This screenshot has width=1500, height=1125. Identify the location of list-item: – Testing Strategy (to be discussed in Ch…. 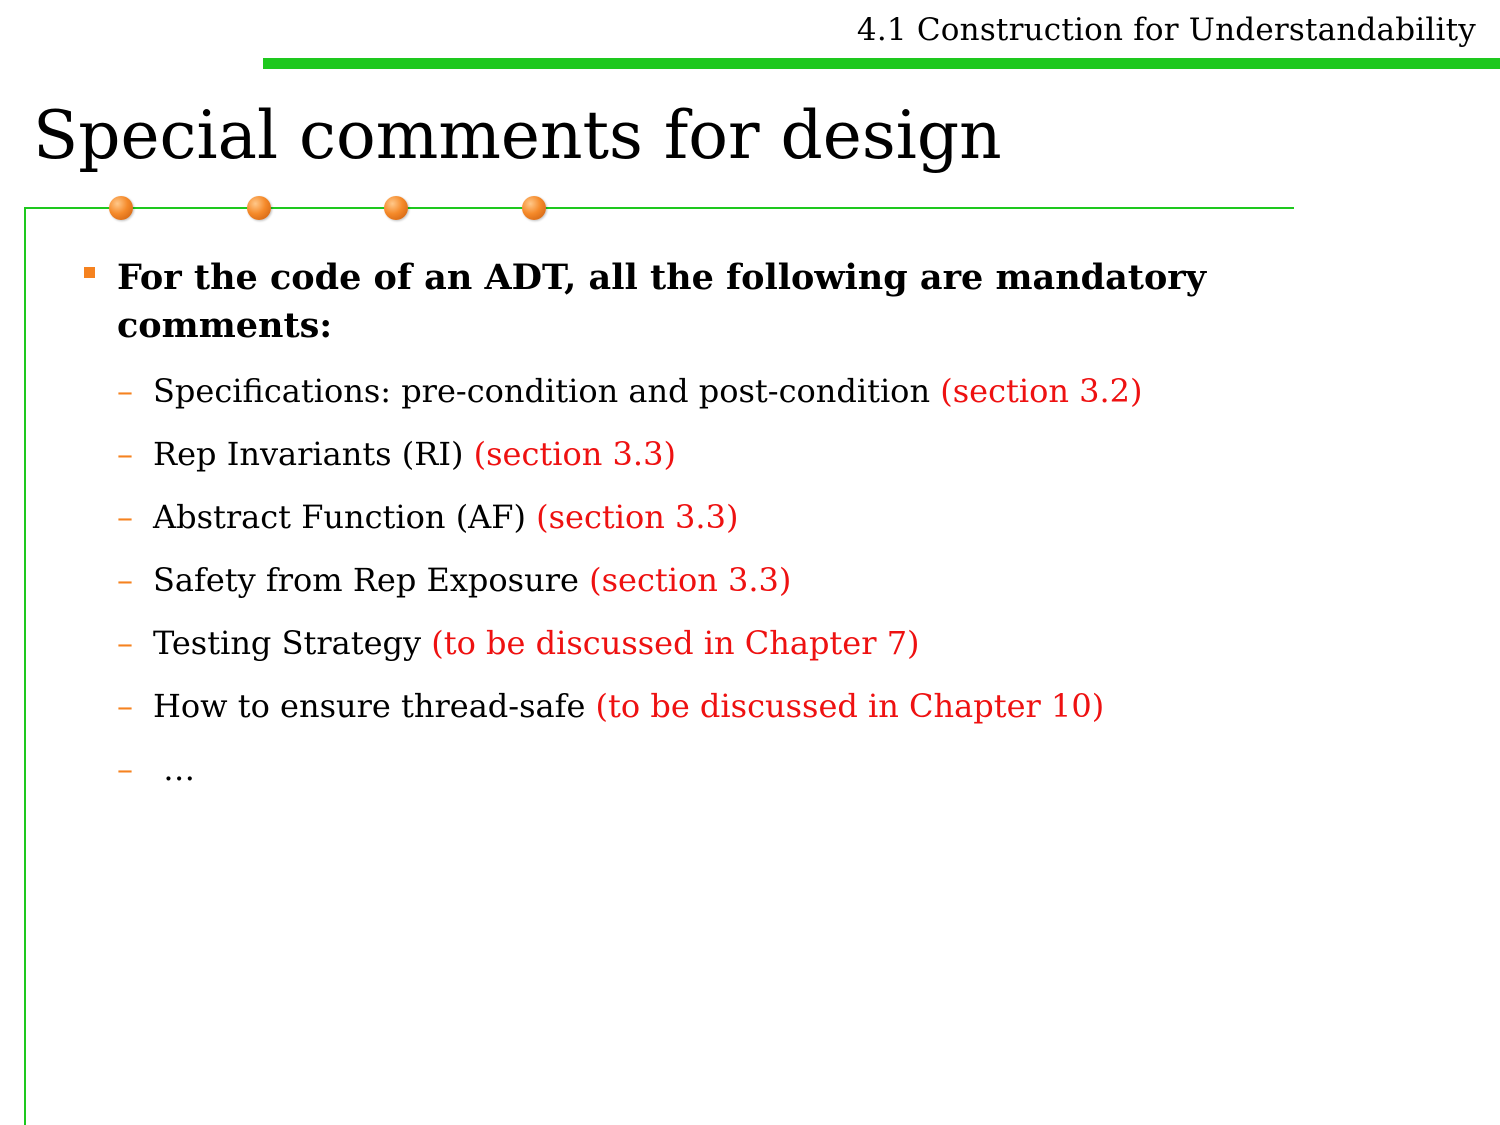
(630, 650).